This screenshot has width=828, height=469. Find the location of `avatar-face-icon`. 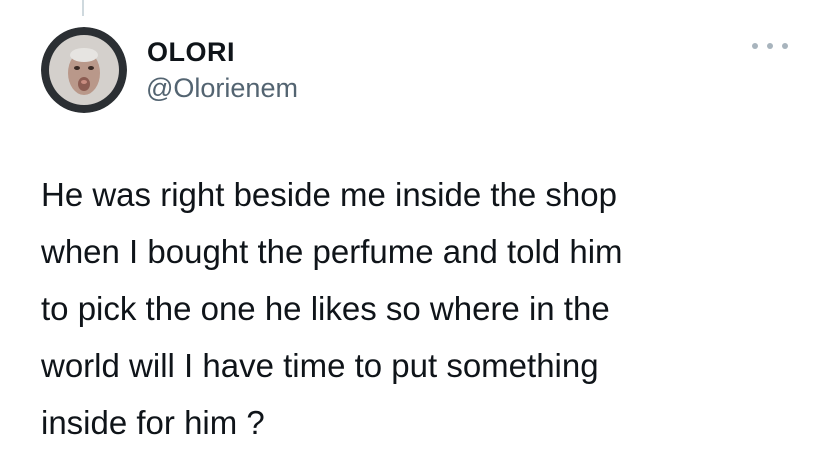

avatar-face-icon is located at coordinates (84, 70).